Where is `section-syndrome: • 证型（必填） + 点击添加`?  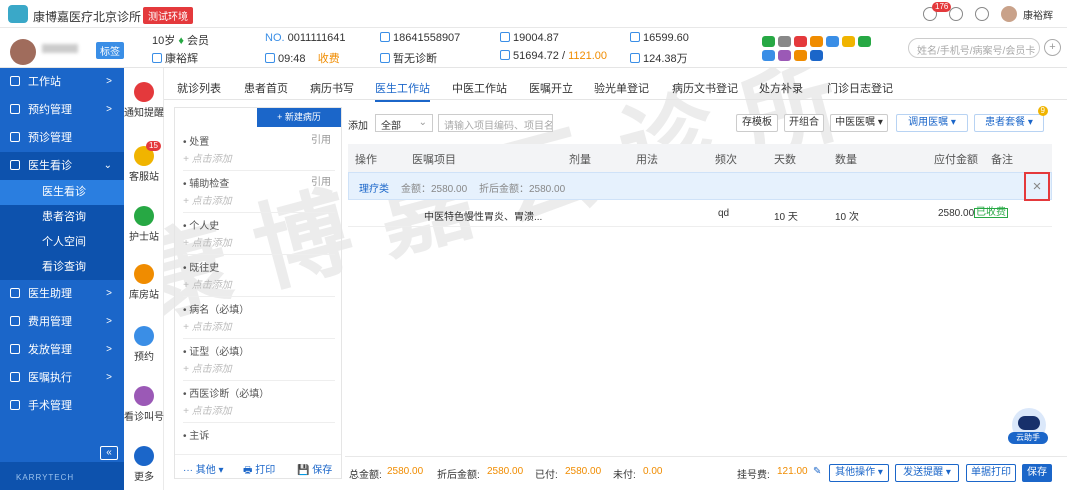
section-syndrome: • 证型（必填） + 点击添加 is located at coordinates (259, 360).